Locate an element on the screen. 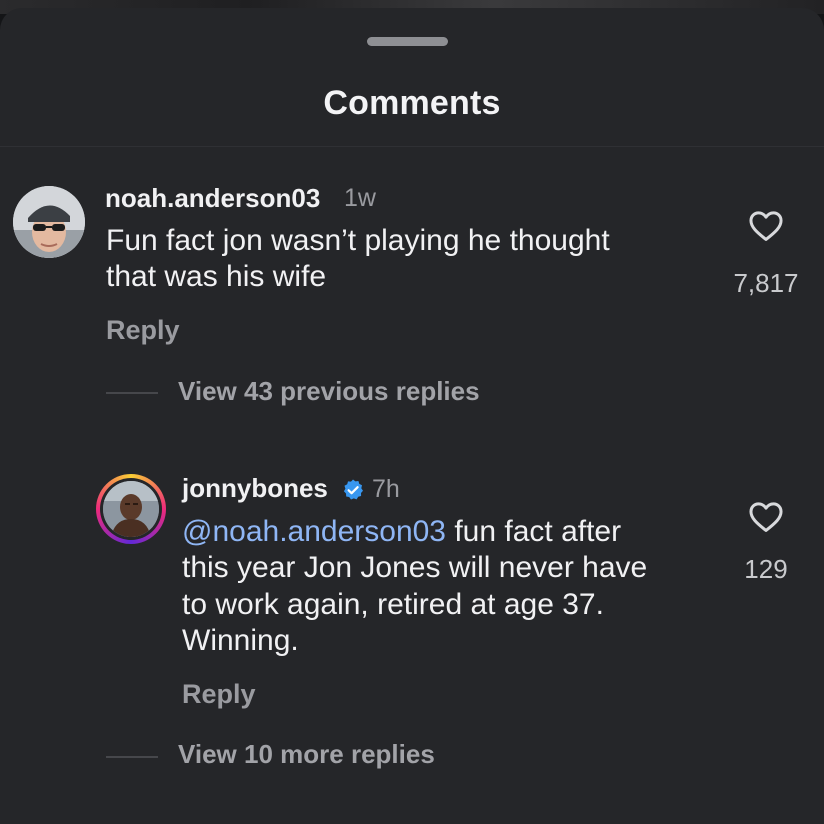 The height and width of the screenshot is (824, 824). sheet-drag-handle is located at coordinates (407, 41).